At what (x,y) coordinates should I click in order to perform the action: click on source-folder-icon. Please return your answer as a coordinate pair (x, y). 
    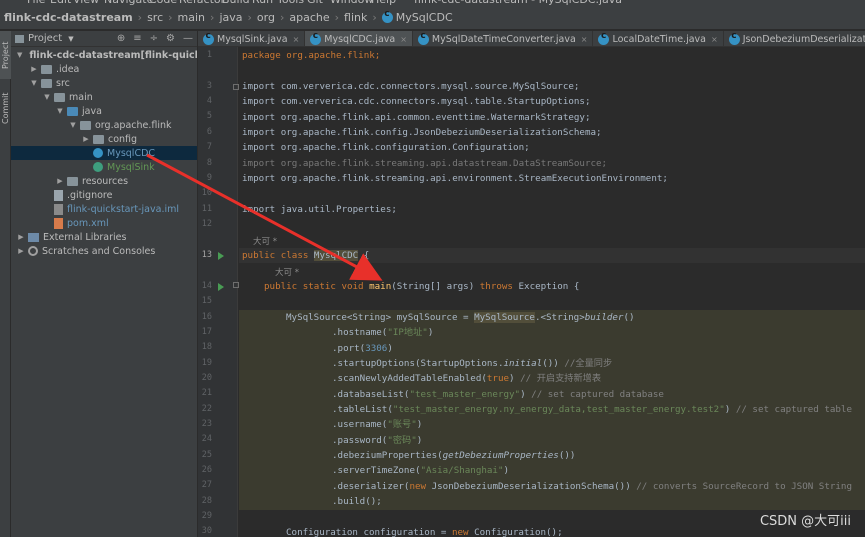
    Looking at the image, I should click on (72, 111).